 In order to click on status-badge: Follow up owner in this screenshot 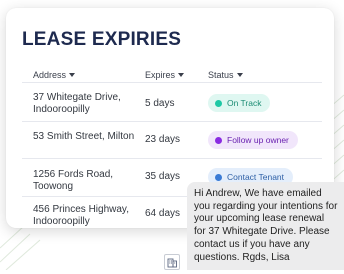, I will do `click(253, 140)`.